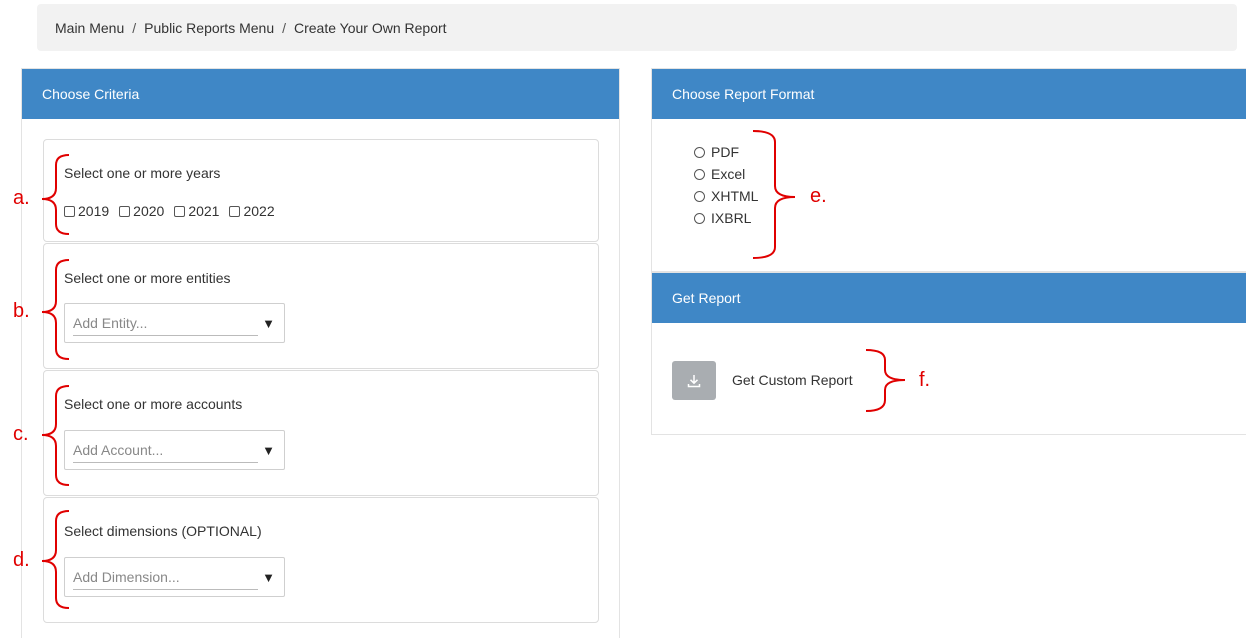  What do you see at coordinates (735, 196) in the screenshot?
I see `format-label: XHTML` at bounding box center [735, 196].